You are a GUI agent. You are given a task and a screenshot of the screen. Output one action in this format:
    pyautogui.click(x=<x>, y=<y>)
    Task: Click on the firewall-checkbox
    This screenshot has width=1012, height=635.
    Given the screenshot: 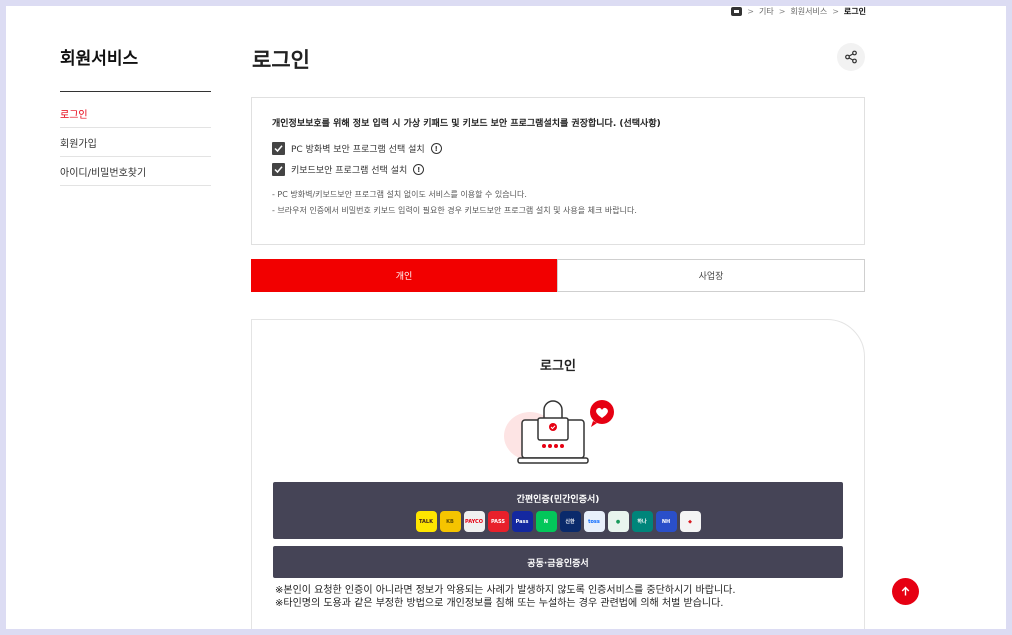 What is the action you would take?
    pyautogui.click(x=278, y=148)
    